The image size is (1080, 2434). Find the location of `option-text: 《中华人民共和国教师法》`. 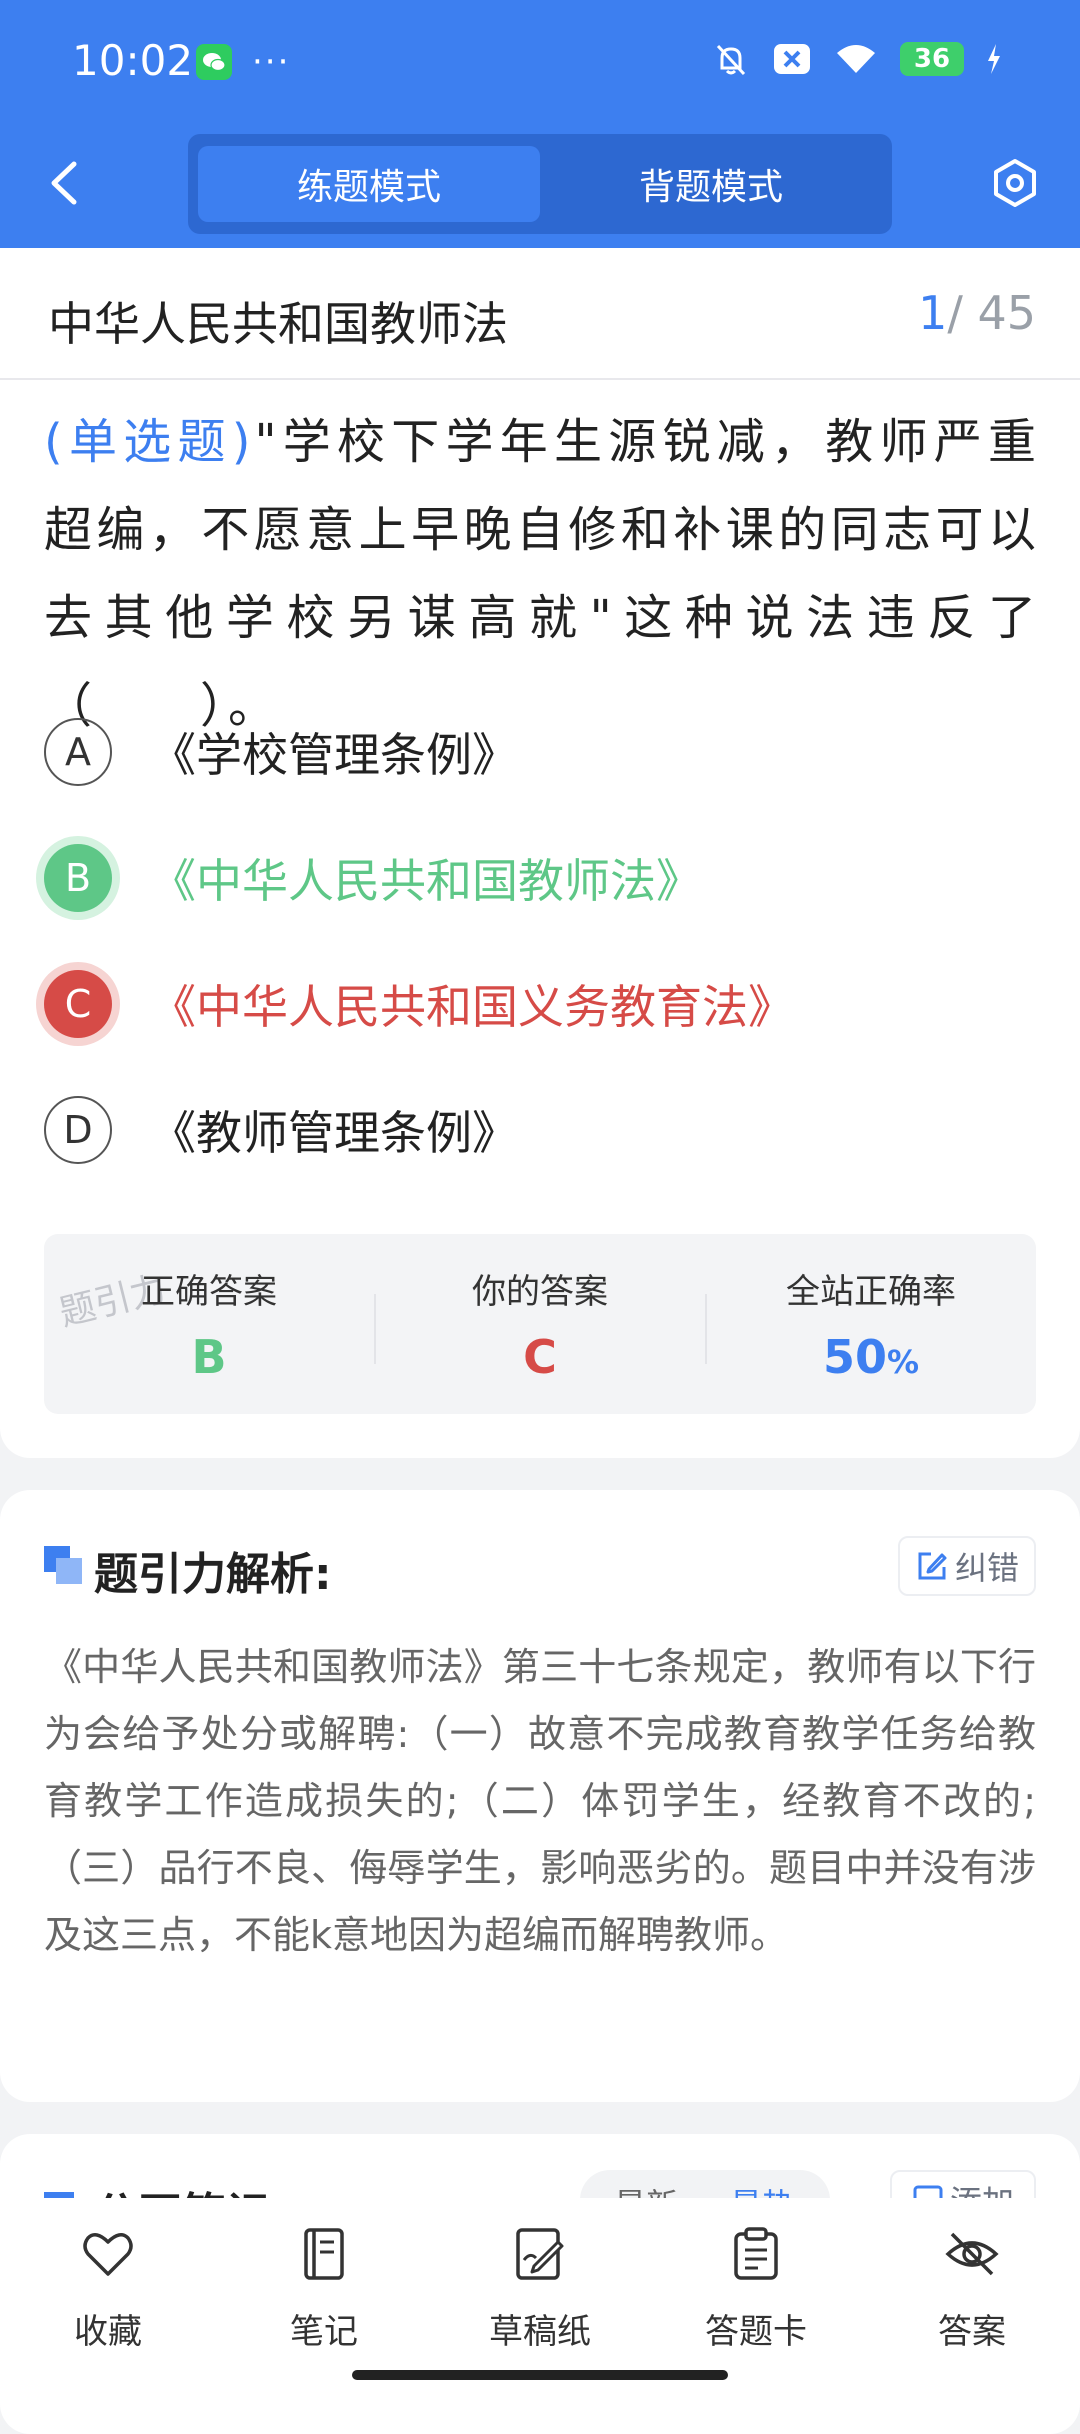

option-text: 《中华人民共和国教师法》 is located at coordinates (426, 881).